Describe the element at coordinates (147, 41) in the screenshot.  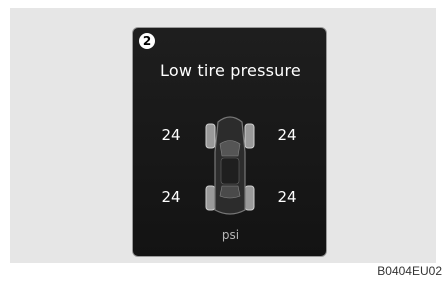
I see `step-number-badge: 2` at that location.